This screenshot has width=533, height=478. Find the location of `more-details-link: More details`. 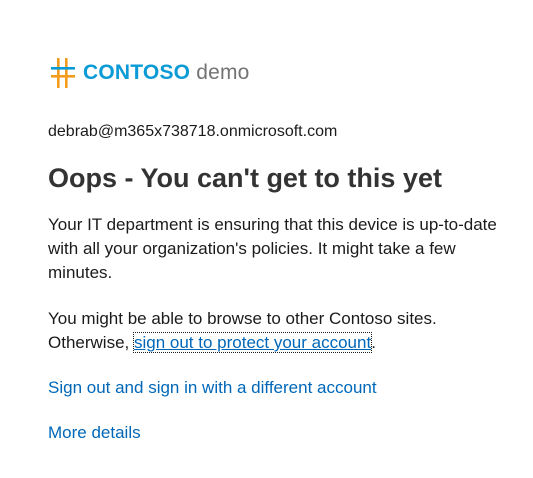

more-details-link: More details is located at coordinates (278, 433).